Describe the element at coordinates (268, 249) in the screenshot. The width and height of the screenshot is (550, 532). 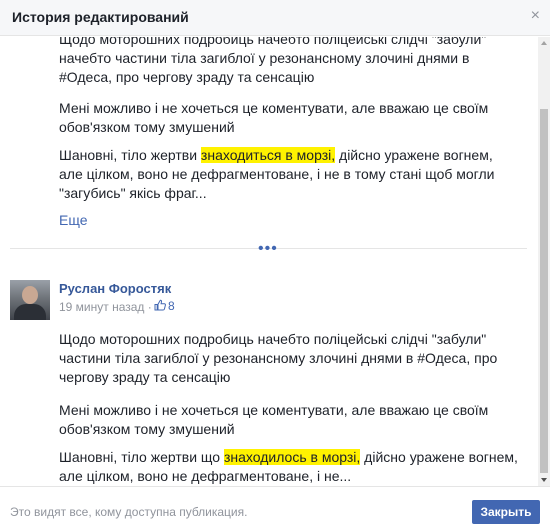
I see `more-dots-icon: •••` at that location.